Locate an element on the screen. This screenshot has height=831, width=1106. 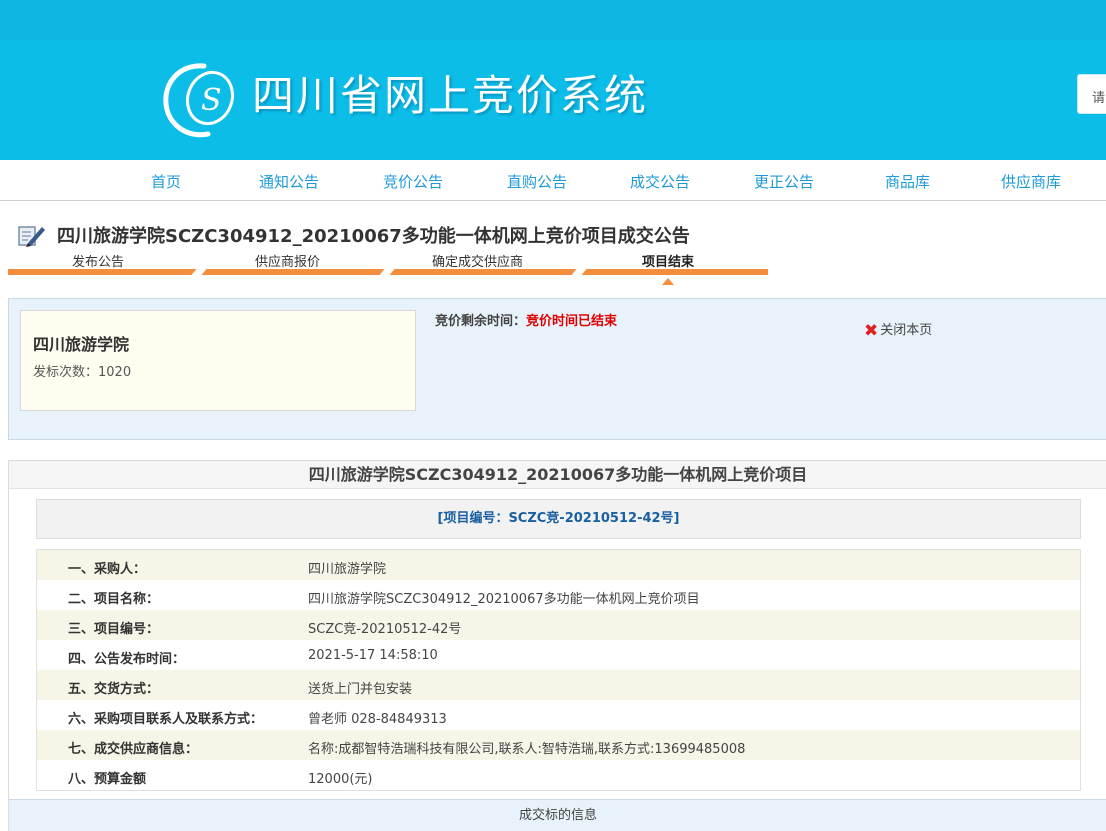
detail-row: 四、公告发布时间： 2021-5-17 14:58:10 is located at coordinates (558, 655).